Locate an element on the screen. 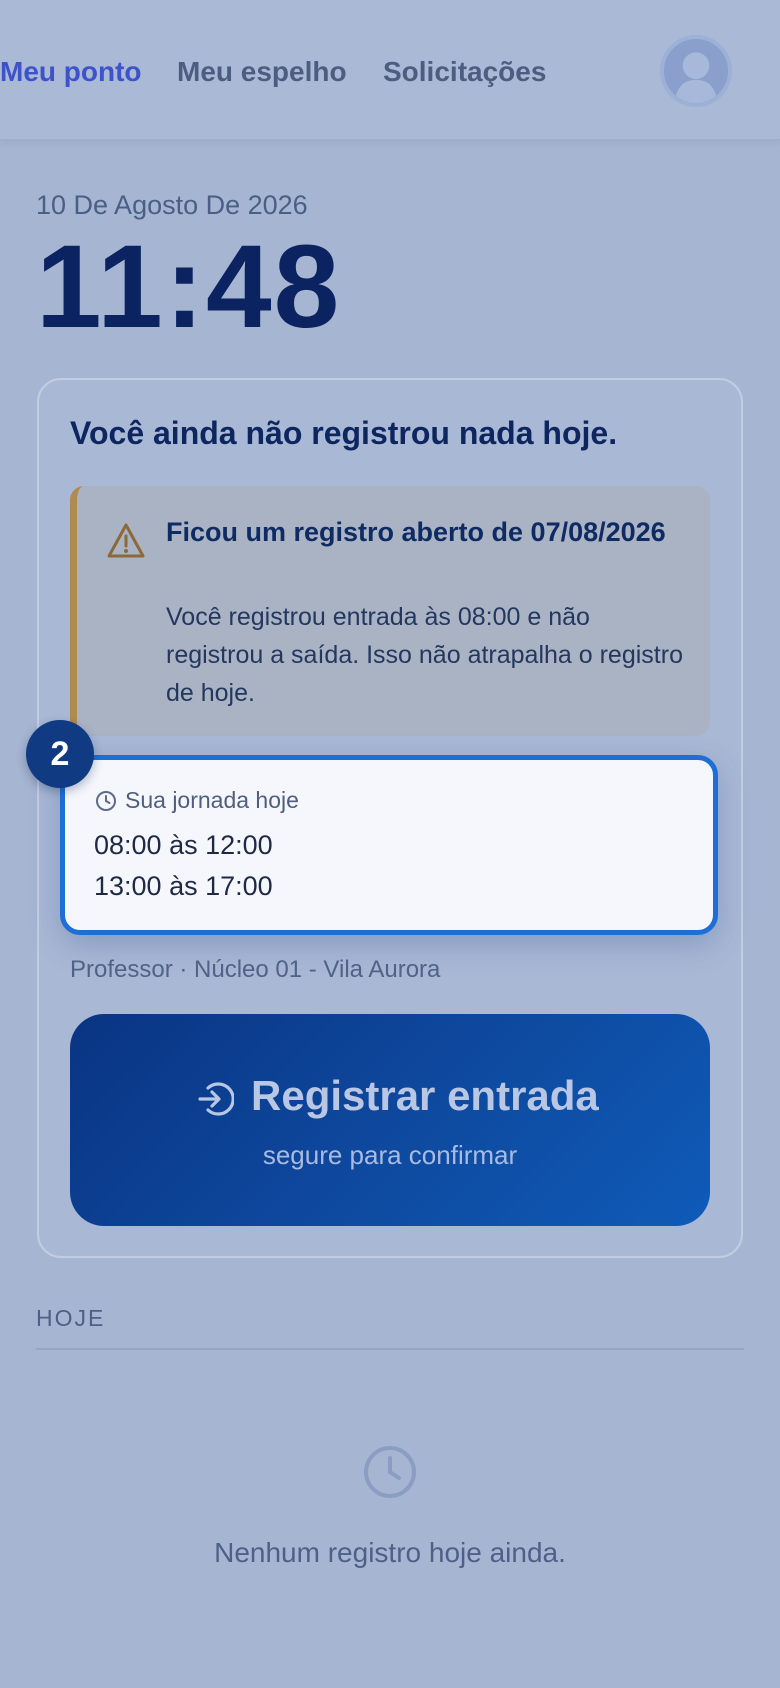  warning-triangle-icon is located at coordinates (126, 540).